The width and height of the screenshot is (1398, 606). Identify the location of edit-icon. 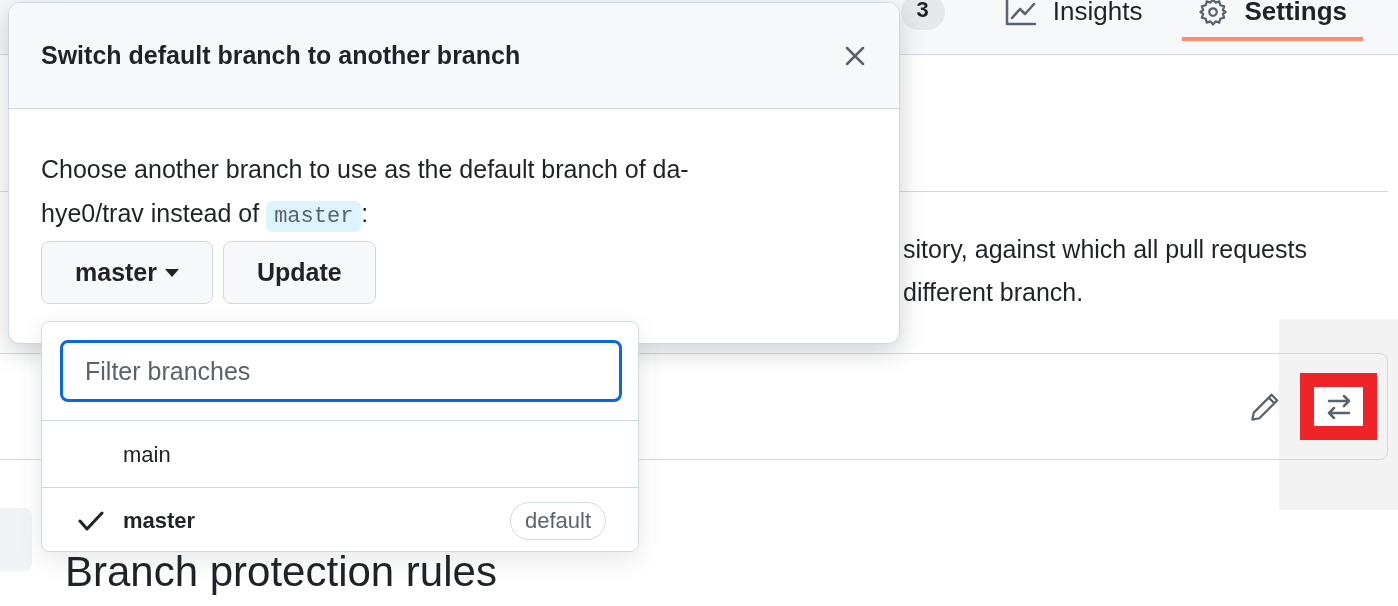
(1265, 406).